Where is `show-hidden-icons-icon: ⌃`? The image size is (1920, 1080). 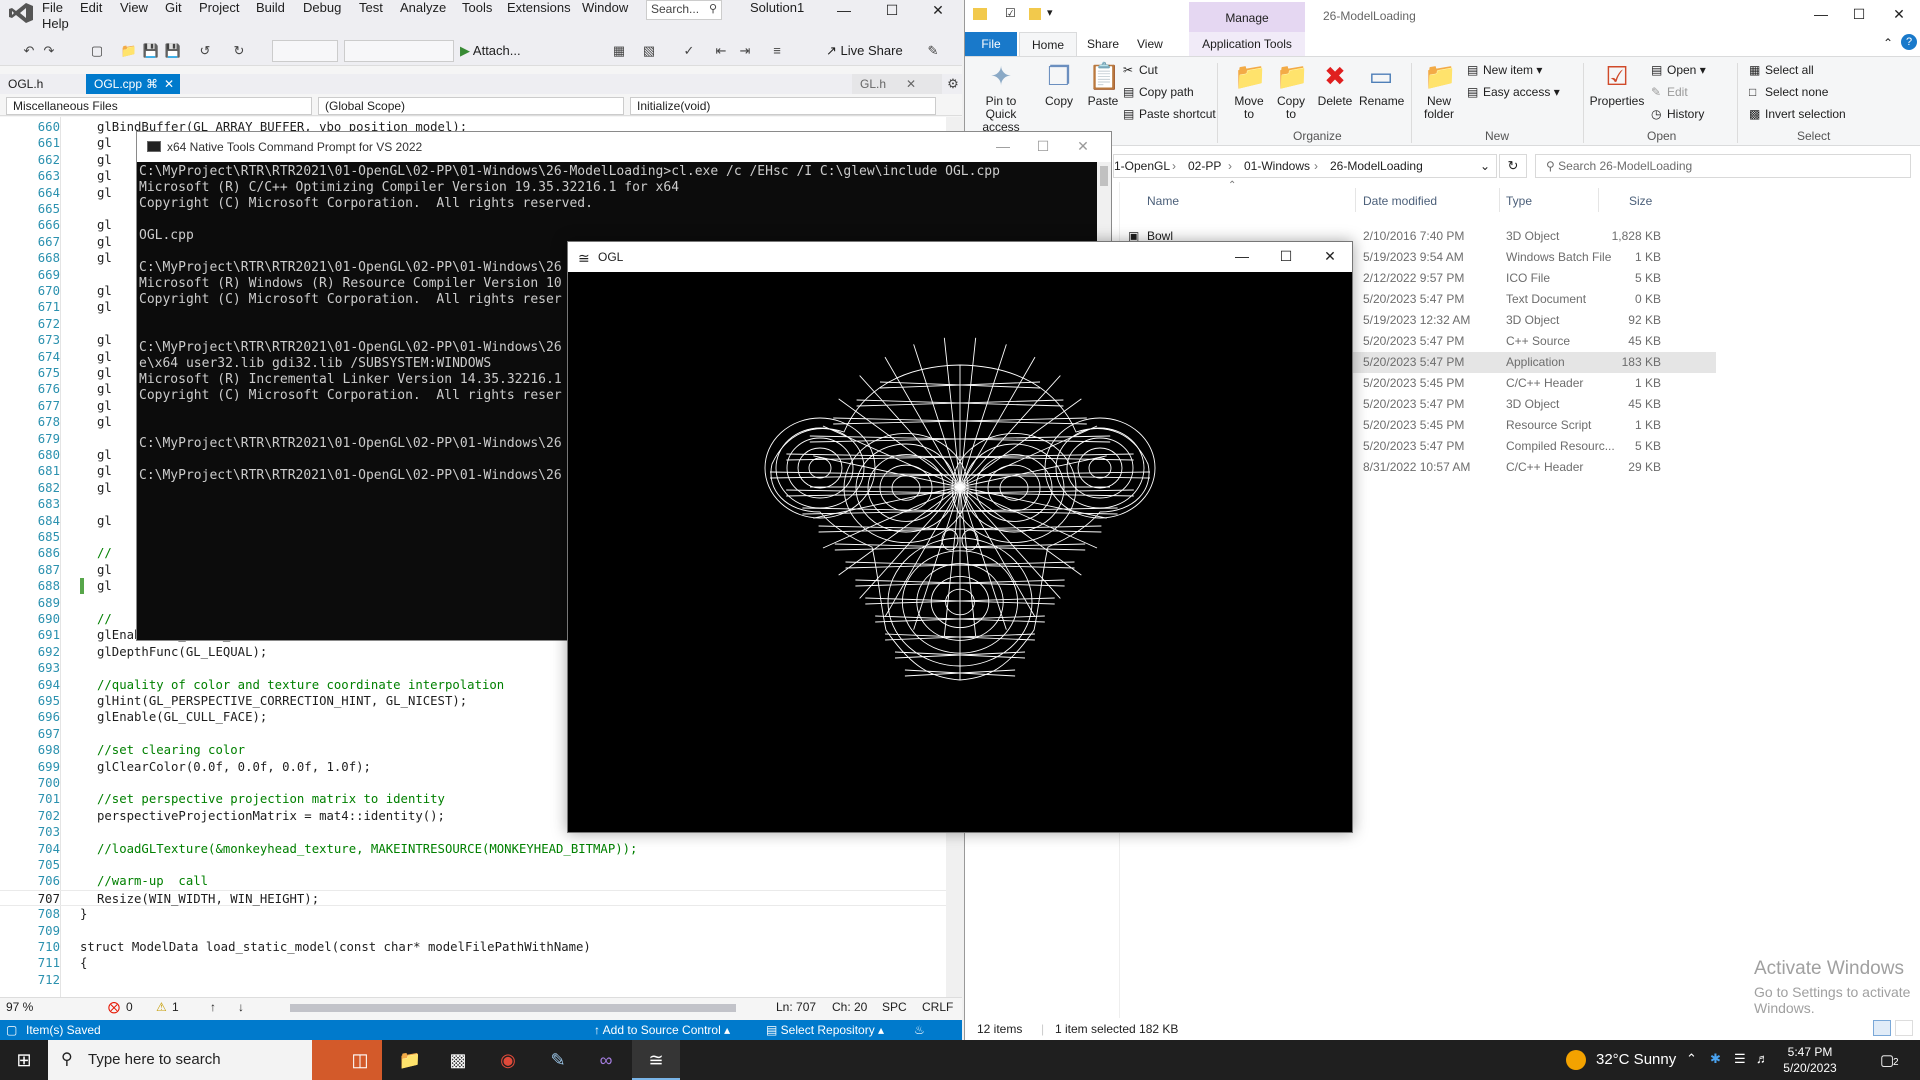
show-hidden-icons-icon: ⌃ is located at coordinates (1691, 1059).